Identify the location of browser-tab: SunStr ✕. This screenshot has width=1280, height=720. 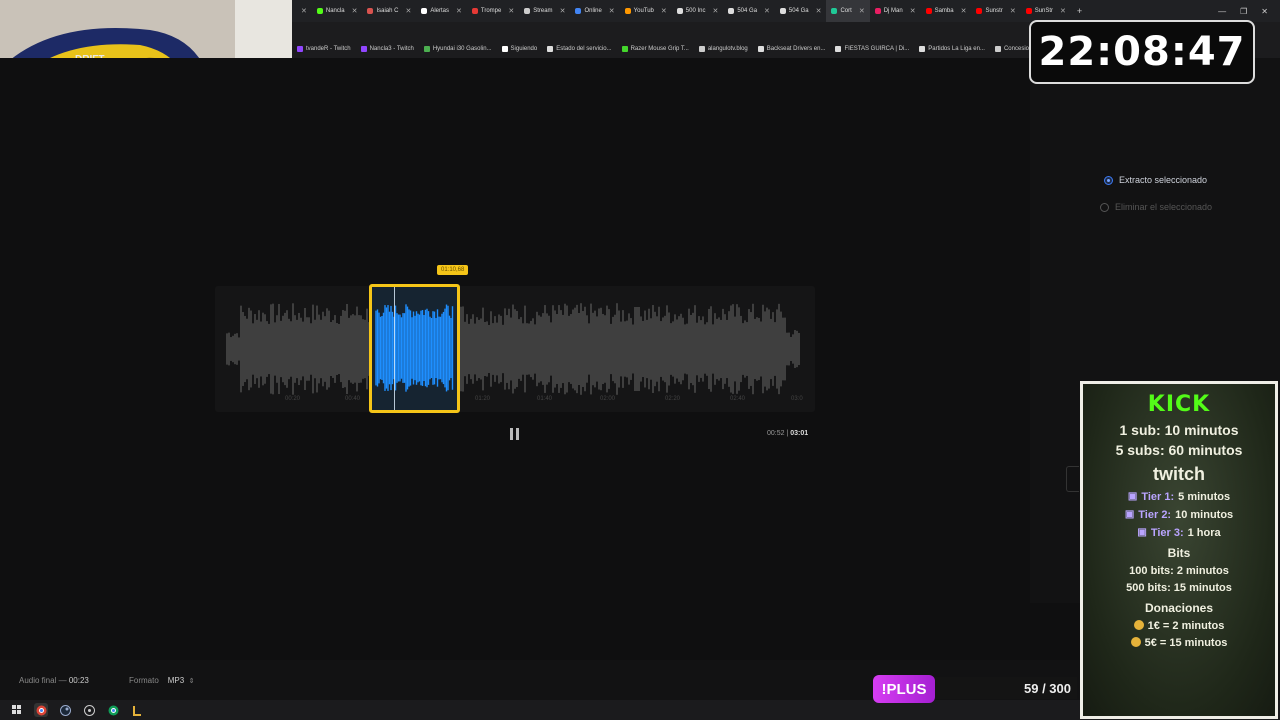
(1046, 11).